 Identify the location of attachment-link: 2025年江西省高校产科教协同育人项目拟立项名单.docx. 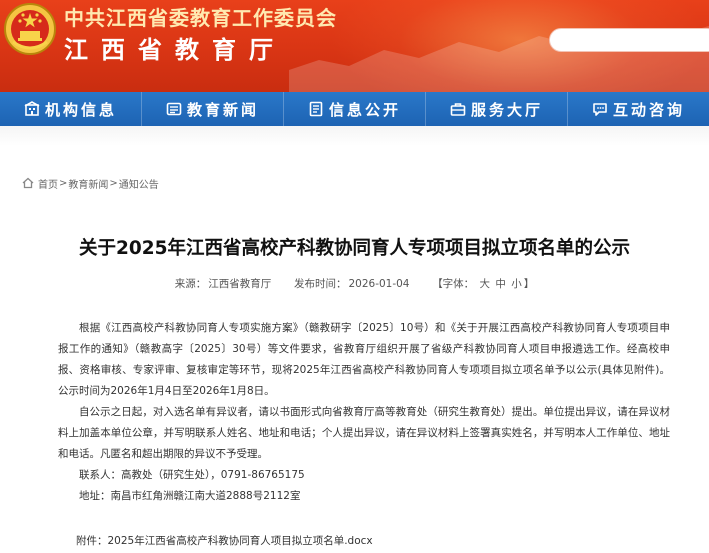
(240, 541).